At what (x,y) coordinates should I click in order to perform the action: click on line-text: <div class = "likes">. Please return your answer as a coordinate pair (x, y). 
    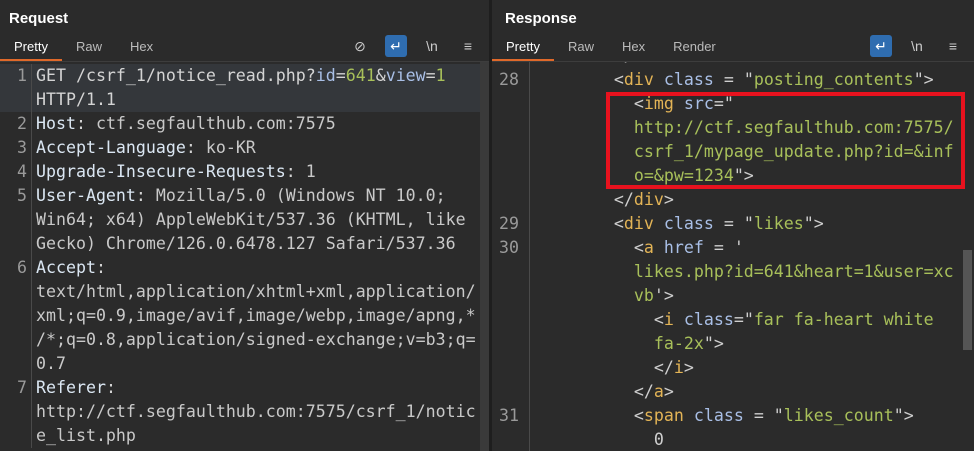
    Looking at the image, I should click on (677, 224).